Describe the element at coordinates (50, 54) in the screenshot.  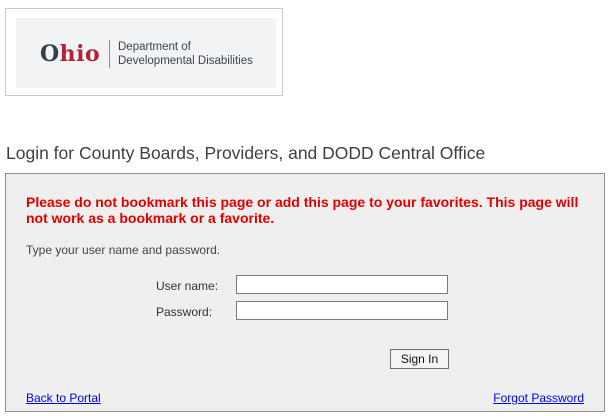
I see `ohio-wordmark-o: O` at that location.